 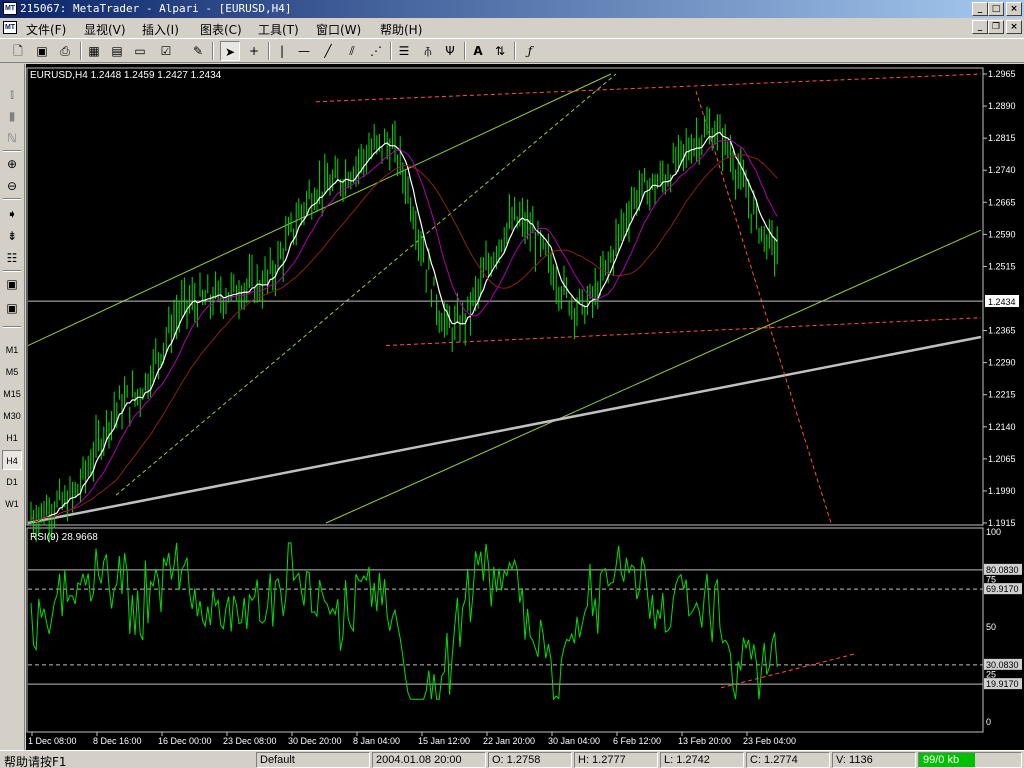 I want to click on arrow-label-icon: ⇅, so click(x=500, y=51).